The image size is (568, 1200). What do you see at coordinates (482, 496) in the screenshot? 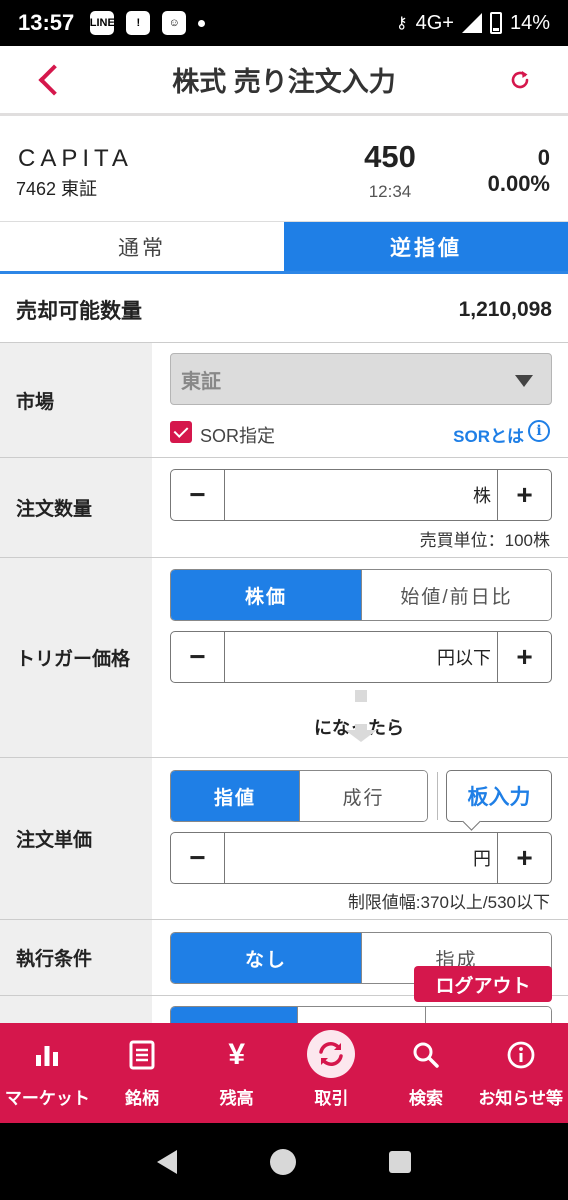
I see `quantity-unit: 株` at bounding box center [482, 496].